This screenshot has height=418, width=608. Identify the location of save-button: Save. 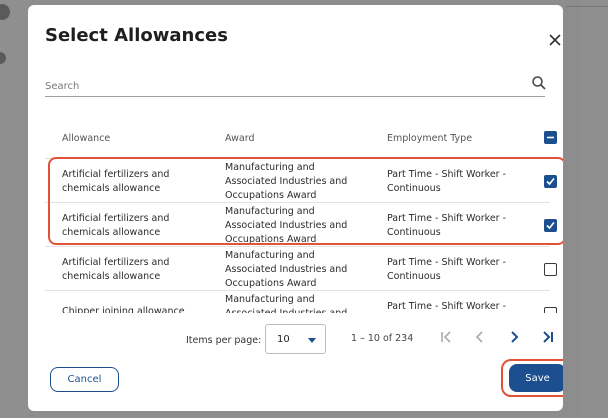
(536, 378).